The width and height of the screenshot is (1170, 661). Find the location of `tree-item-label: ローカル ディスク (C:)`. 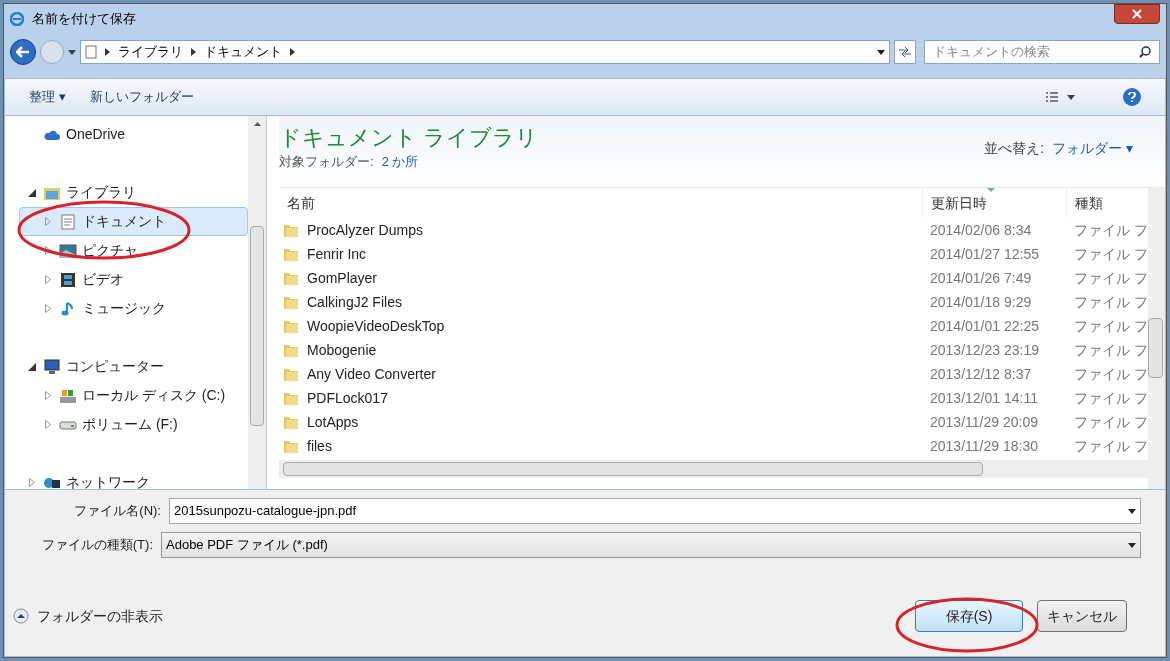

tree-item-label: ローカル ディスク (C:) is located at coordinates (154, 395).